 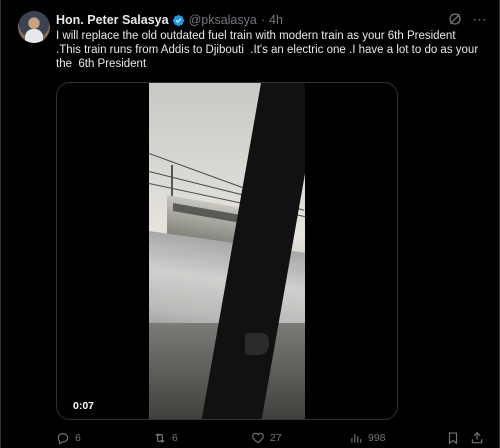 What do you see at coordinates (377, 438) in the screenshot?
I see `view-count: 998` at bounding box center [377, 438].